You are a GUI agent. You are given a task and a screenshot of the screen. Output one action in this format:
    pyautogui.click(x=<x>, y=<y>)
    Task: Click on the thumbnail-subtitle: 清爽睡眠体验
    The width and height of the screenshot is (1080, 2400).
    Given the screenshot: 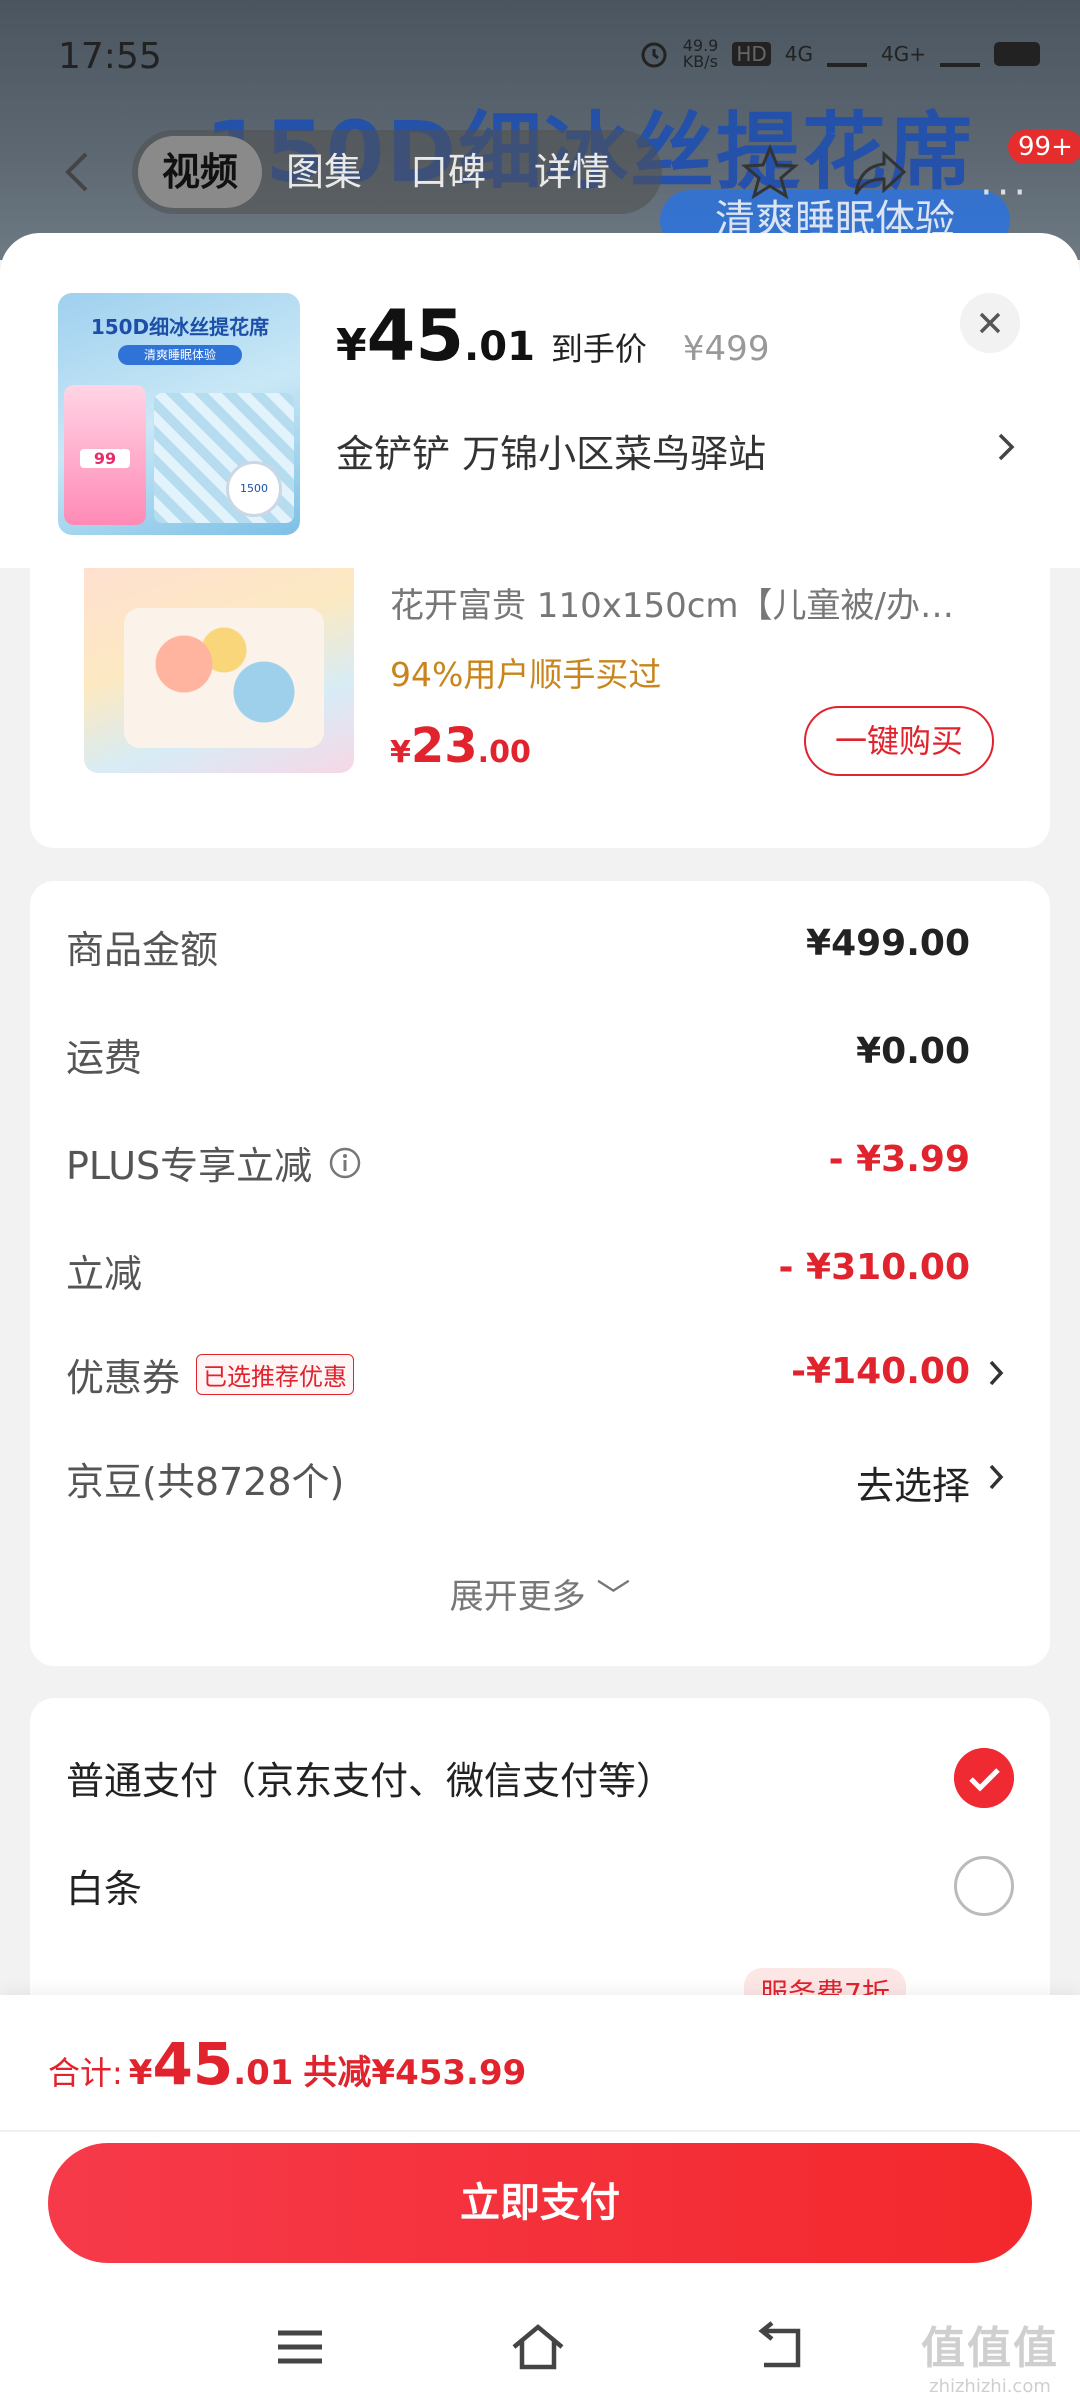 What is the action you would take?
    pyautogui.click(x=180, y=355)
    